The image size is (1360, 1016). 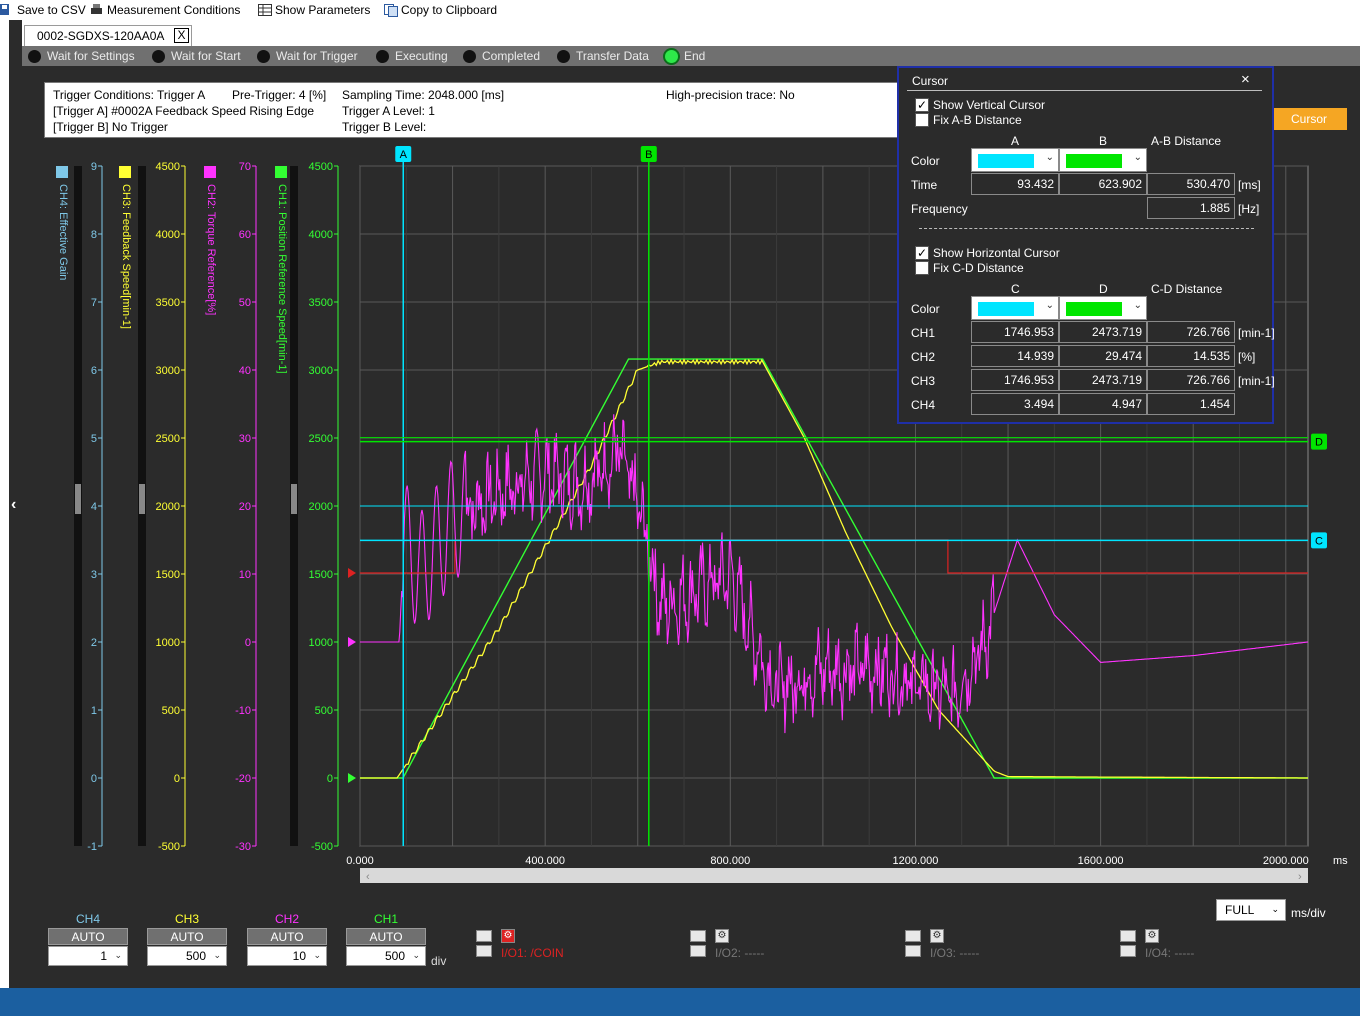 I want to click on scale-select: 1 ⌄, so click(x=88, y=956).